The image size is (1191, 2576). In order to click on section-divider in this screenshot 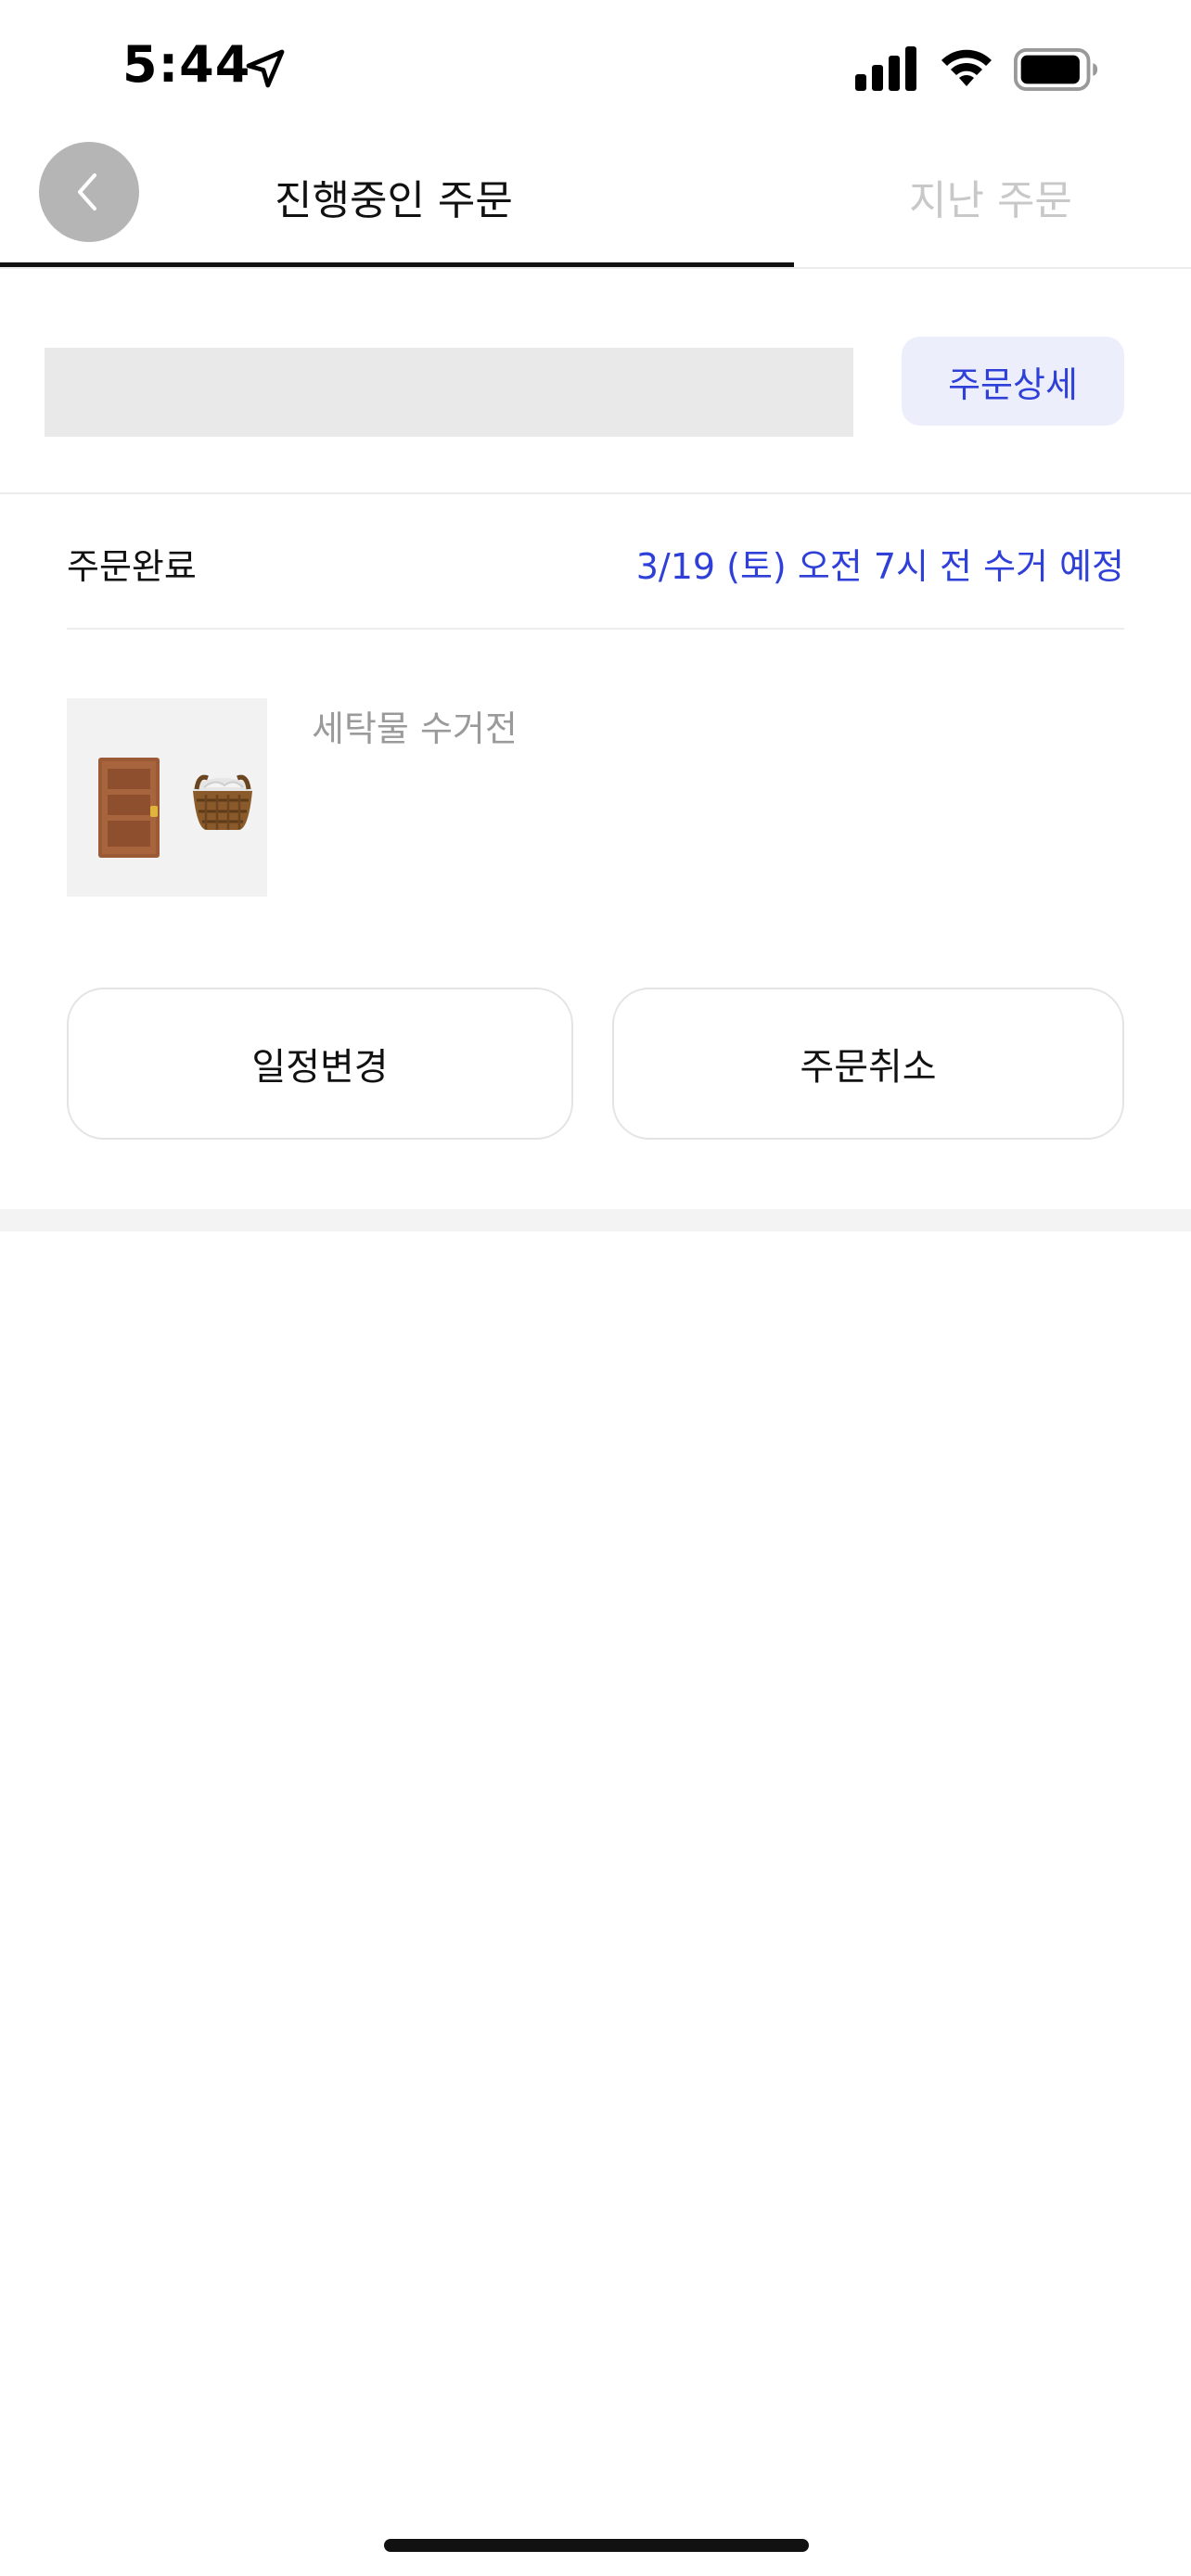, I will do `click(595, 493)`.